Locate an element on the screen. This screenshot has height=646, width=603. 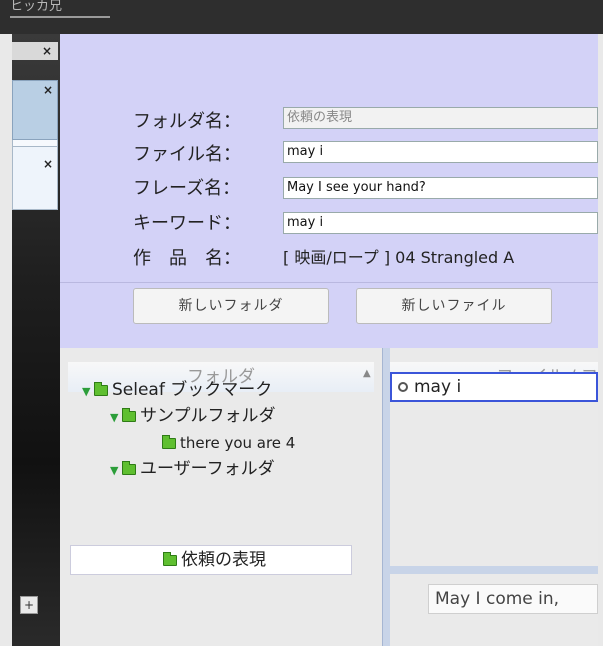
window-title: ヒッカ兄 is located at coordinates (60, 9).